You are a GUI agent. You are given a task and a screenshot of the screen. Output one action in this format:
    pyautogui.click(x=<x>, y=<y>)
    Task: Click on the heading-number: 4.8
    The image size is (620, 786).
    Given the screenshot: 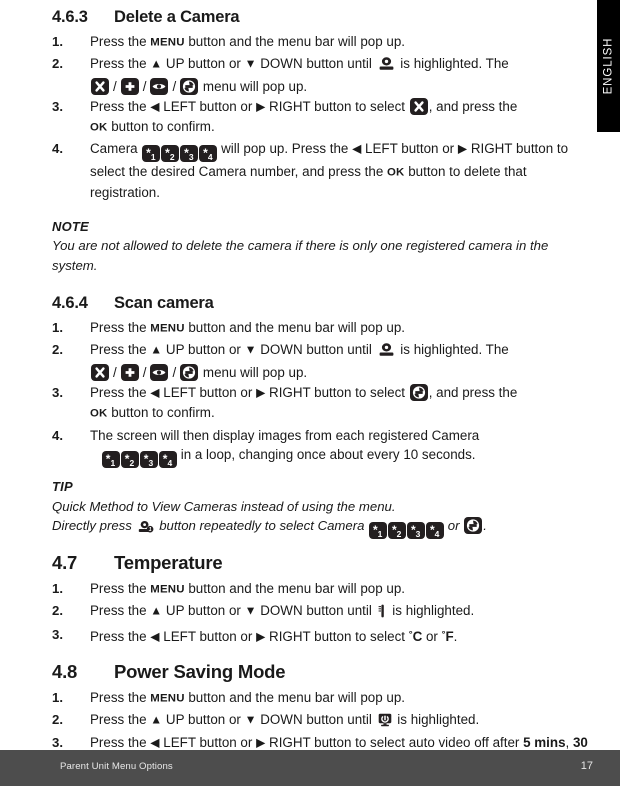 What is the action you would take?
    pyautogui.click(x=65, y=671)
    